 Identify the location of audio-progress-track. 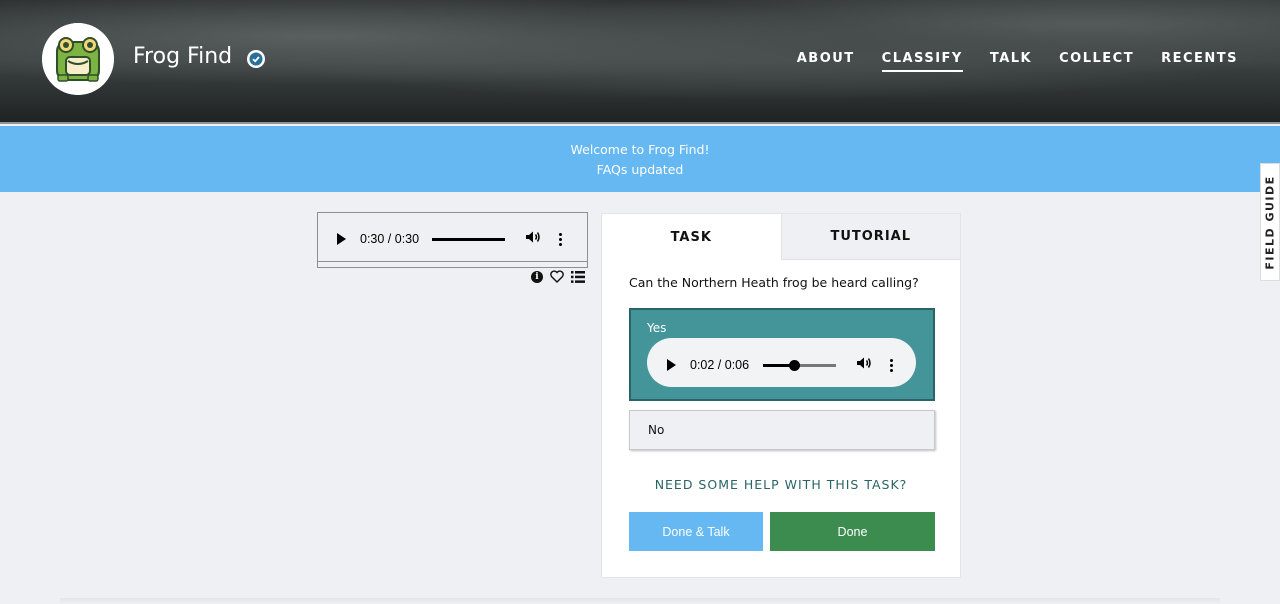
(469, 239).